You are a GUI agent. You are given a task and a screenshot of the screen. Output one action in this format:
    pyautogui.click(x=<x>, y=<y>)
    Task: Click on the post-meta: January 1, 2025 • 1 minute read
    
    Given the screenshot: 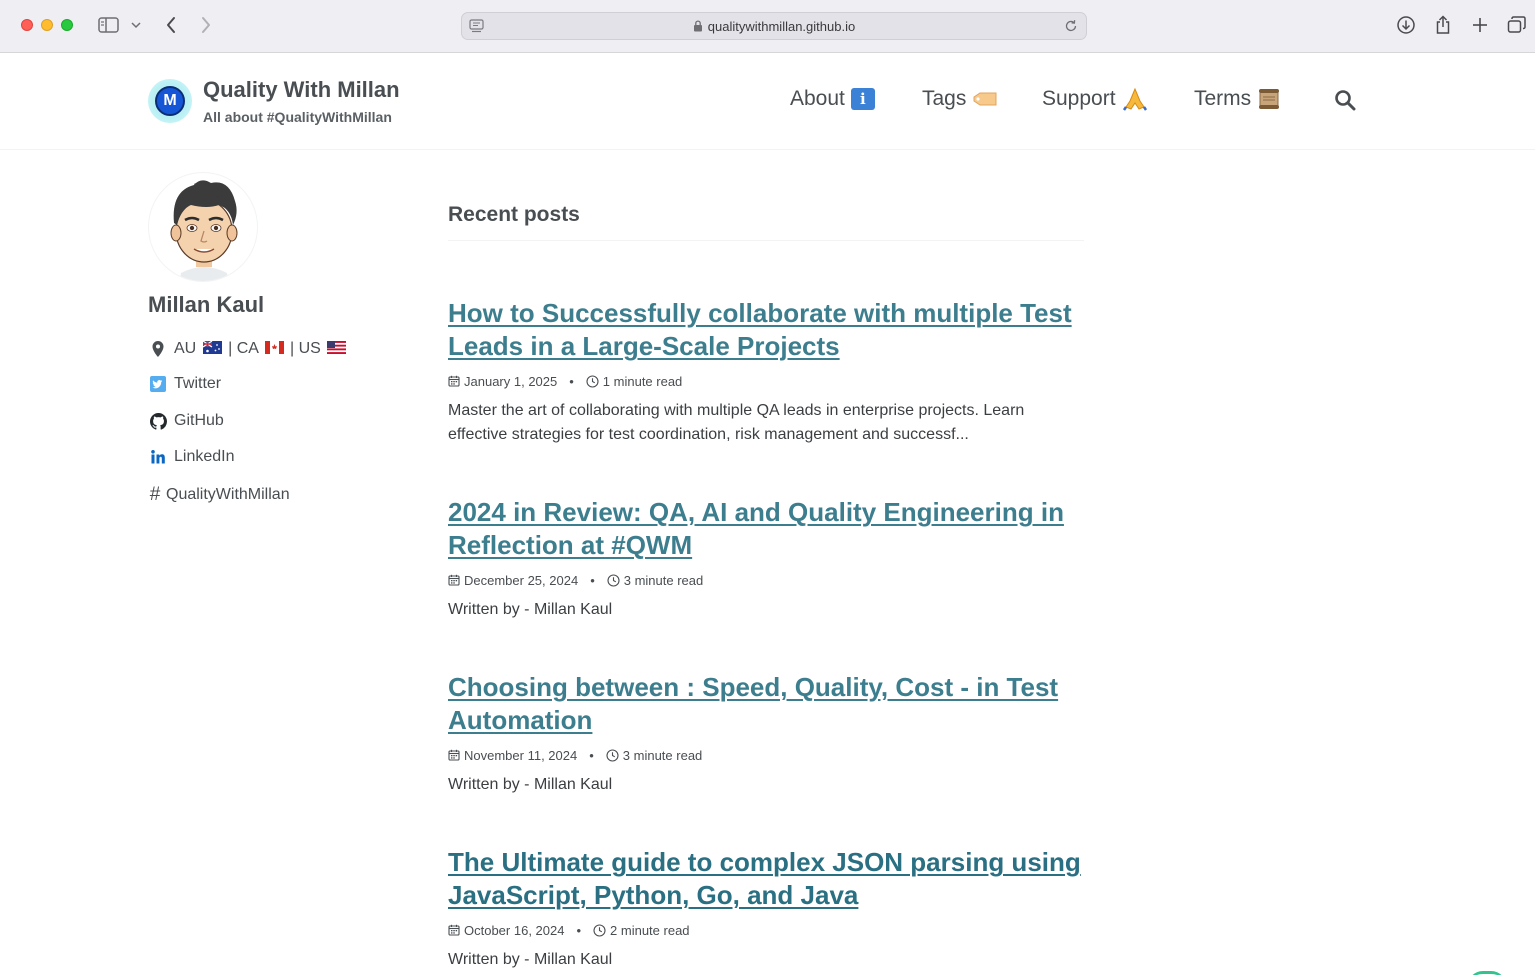 What is the action you would take?
    pyautogui.click(x=768, y=381)
    